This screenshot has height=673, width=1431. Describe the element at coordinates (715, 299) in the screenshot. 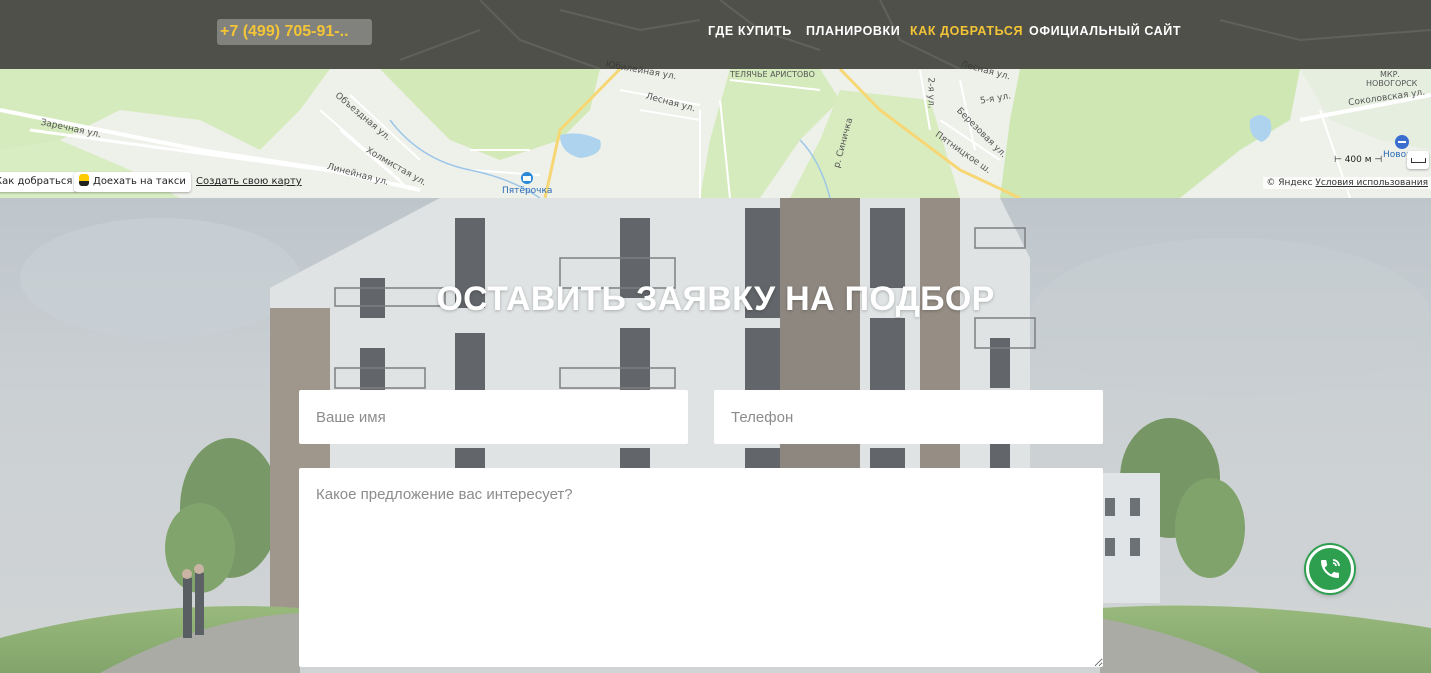

I see `form-title: ОСТАВИТЬ ЗАЯВКУ НА ПОДБОР` at that location.